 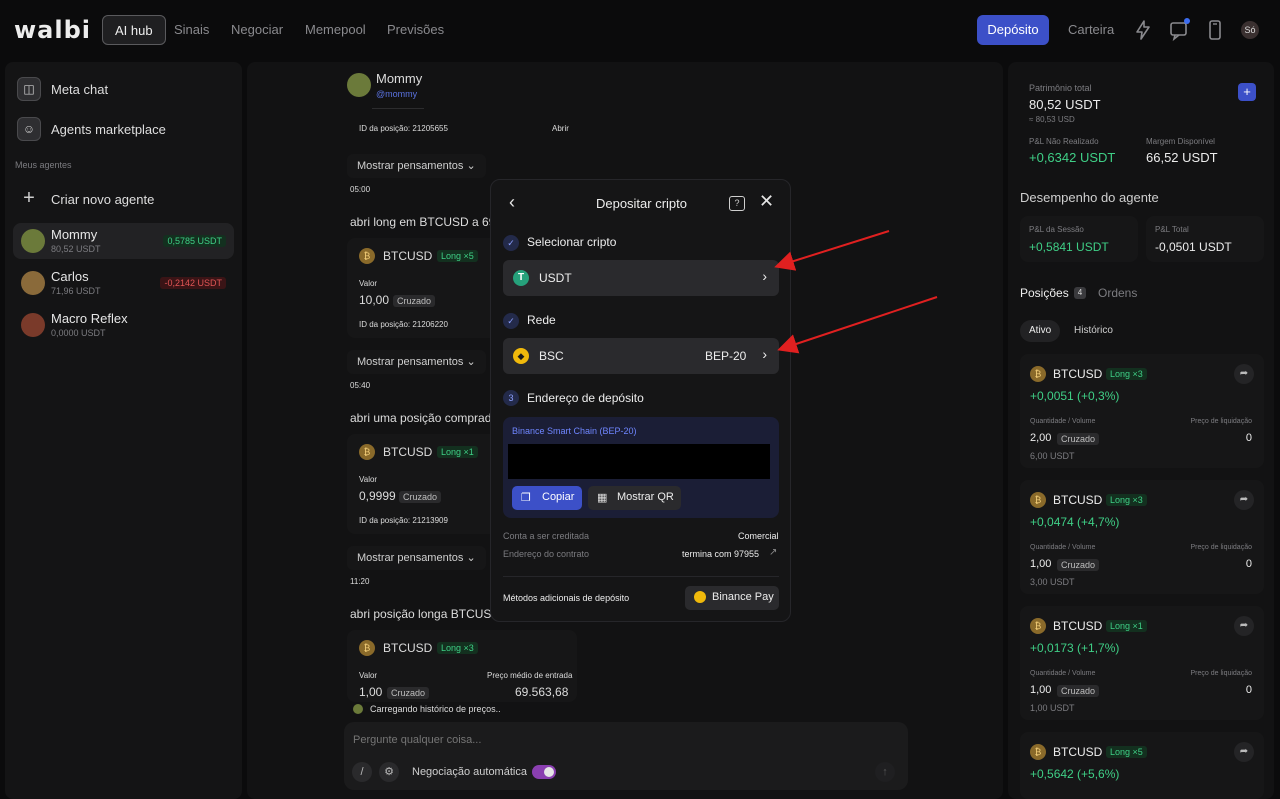 I want to click on leverage-tag: Long ×1, so click(x=457, y=452).